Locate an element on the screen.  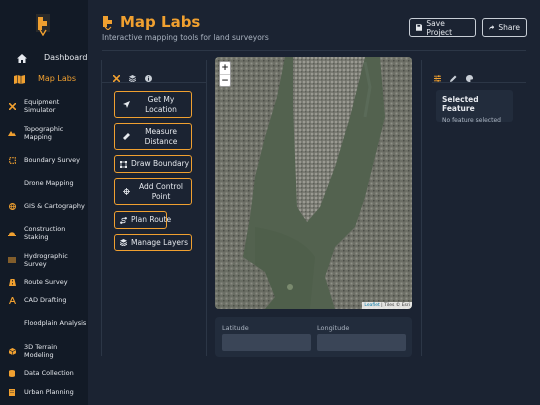
sliders-icon is located at coordinates (437, 76).